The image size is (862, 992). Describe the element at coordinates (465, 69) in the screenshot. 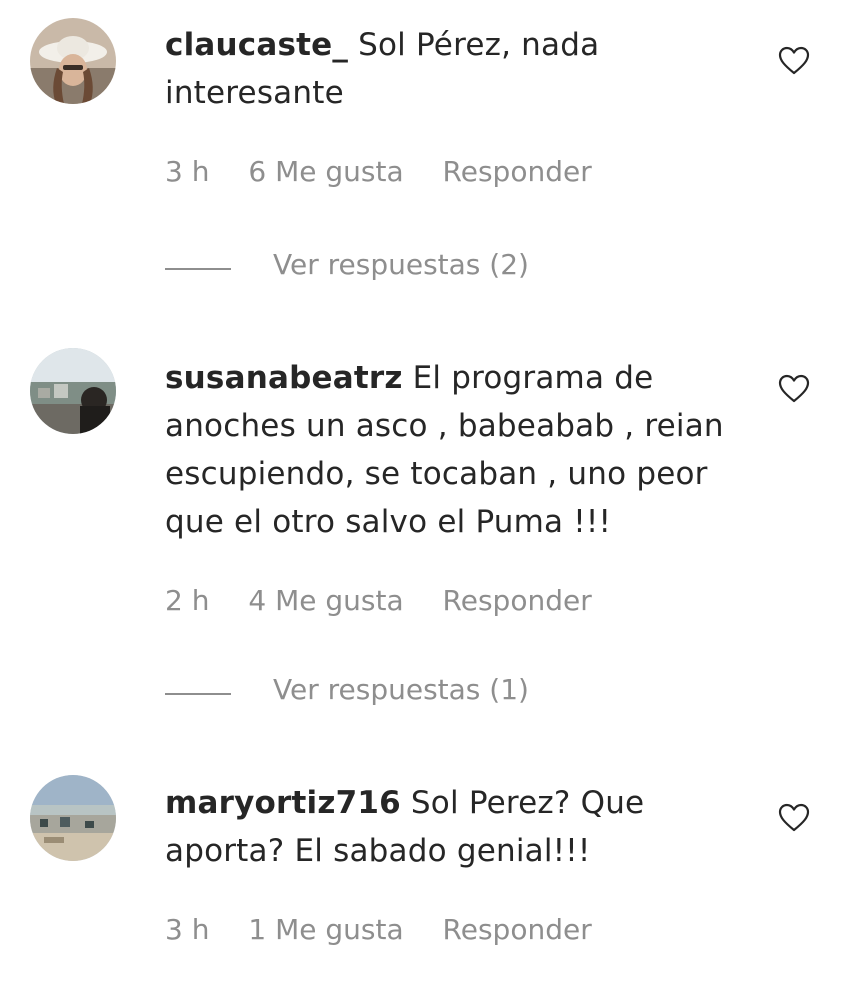

I see `comment-text-block: claucaste_ Sol Pérez, nada interesante` at that location.